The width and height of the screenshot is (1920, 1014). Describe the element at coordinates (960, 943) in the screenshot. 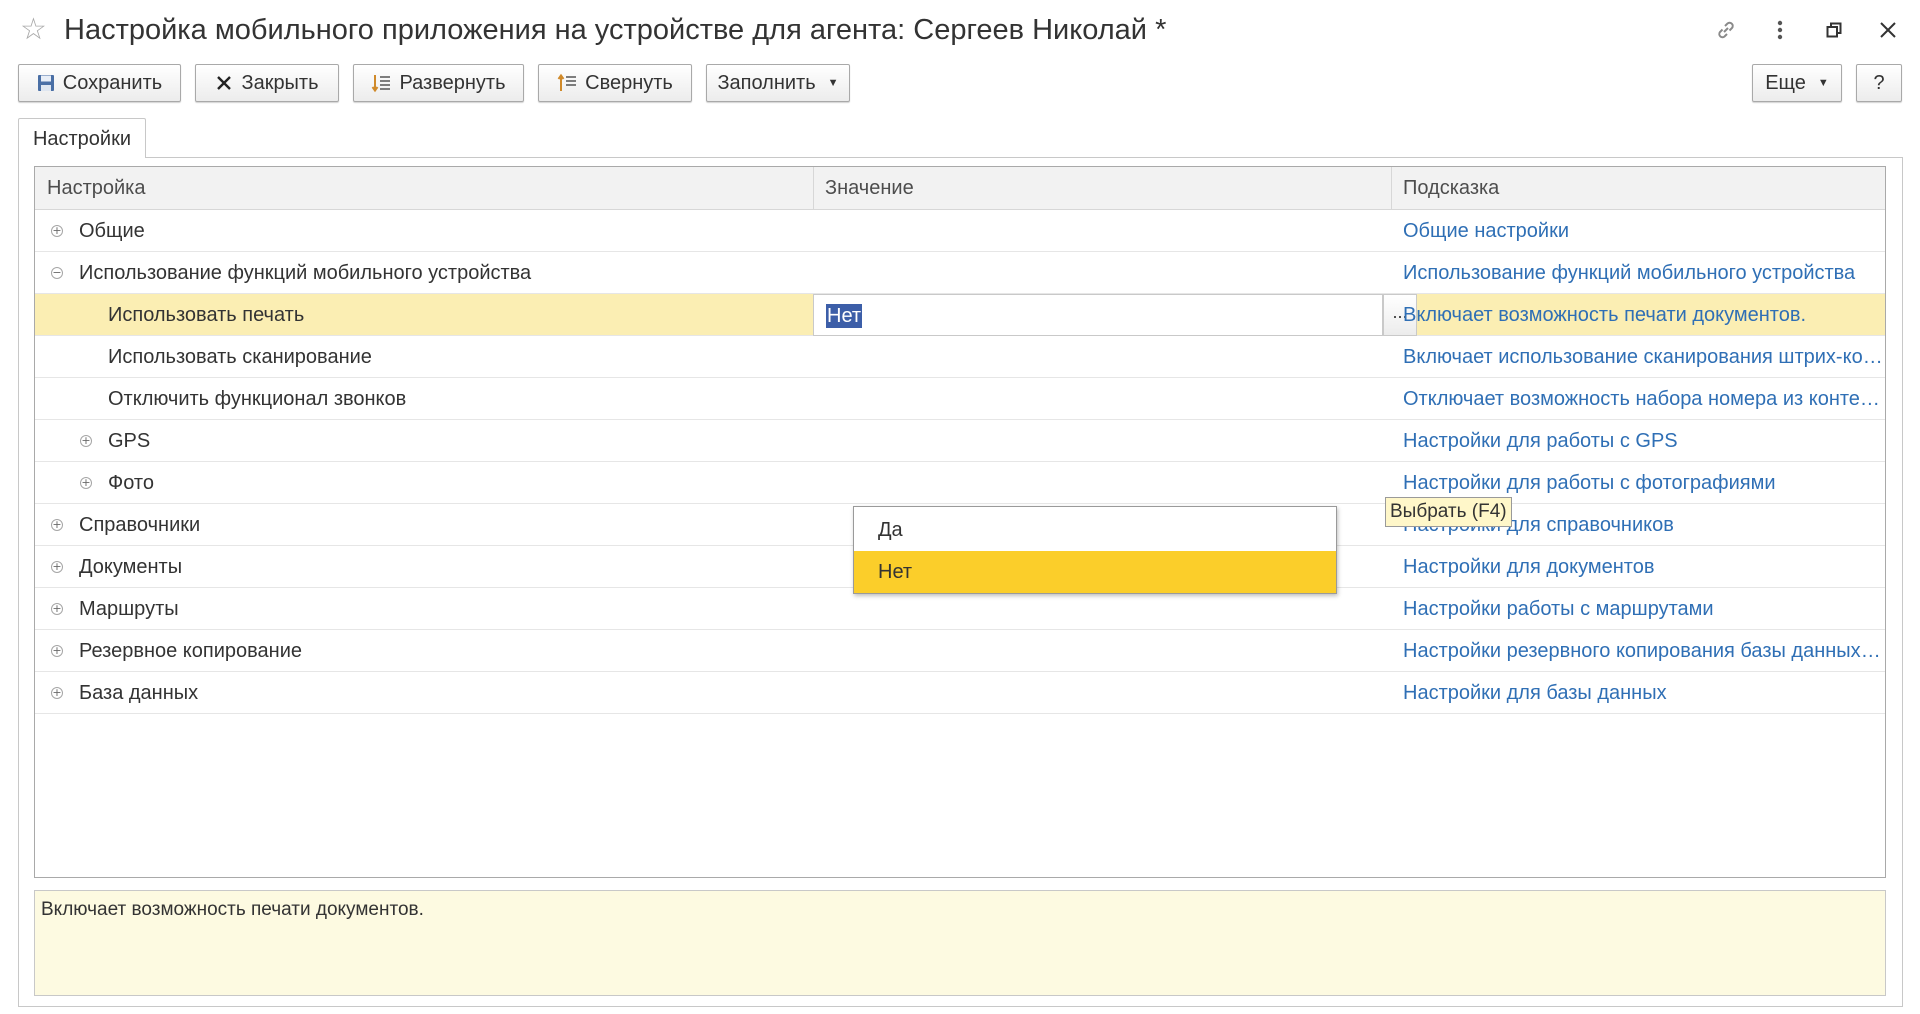

I see `description-panel: Включает возможность печати документов.` at that location.